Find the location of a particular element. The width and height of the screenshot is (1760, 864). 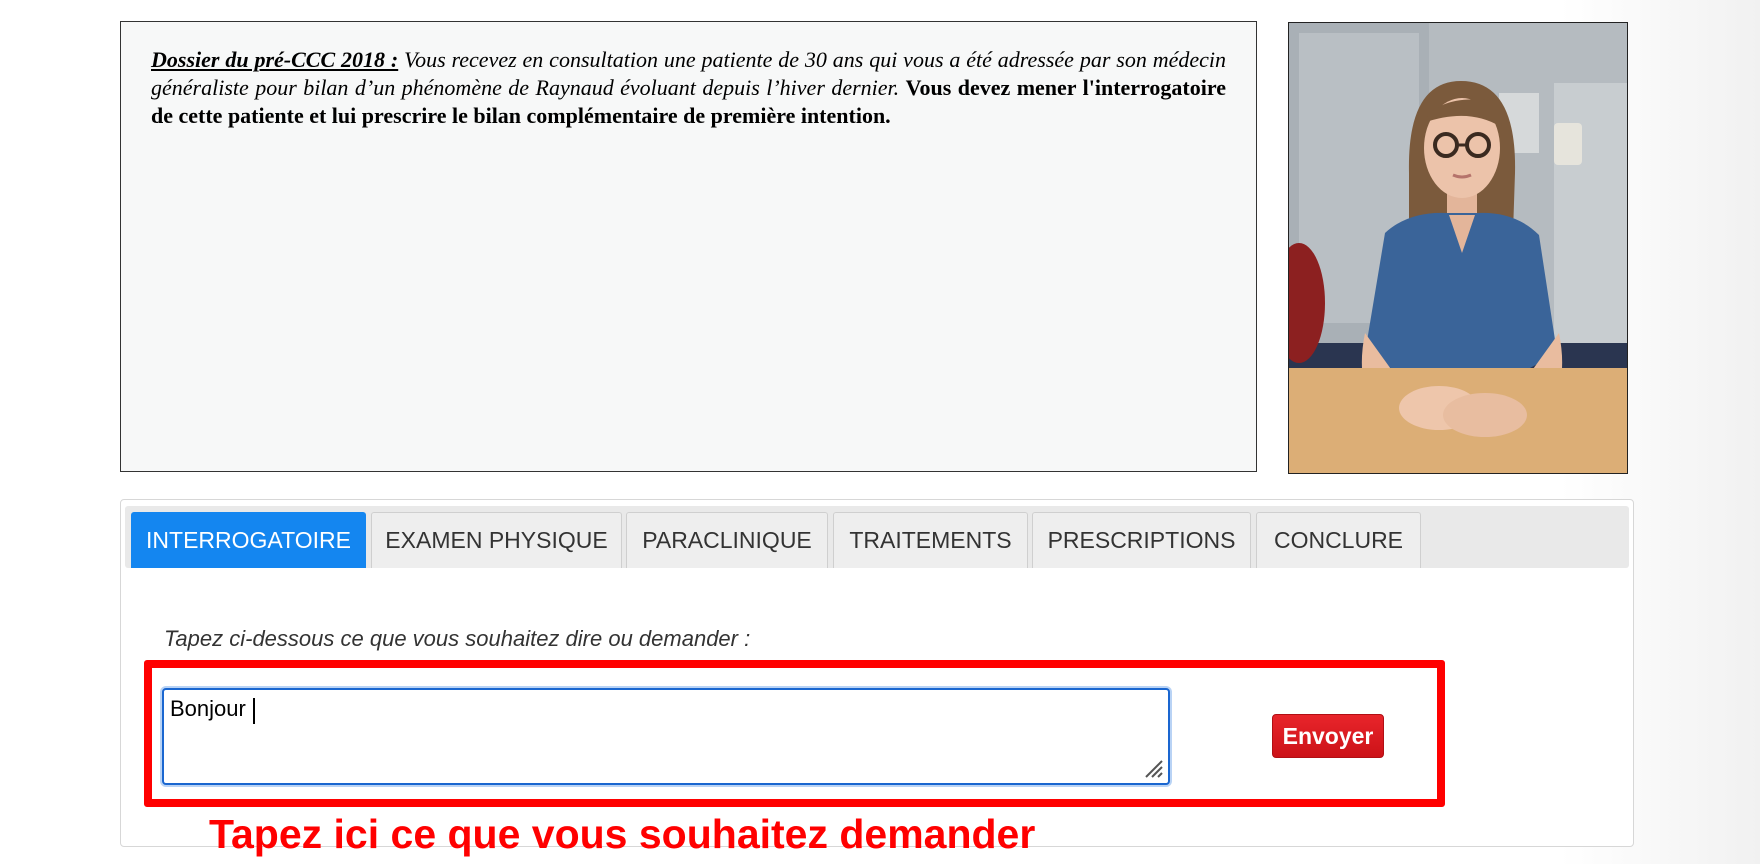

text-cursor is located at coordinates (254, 711).